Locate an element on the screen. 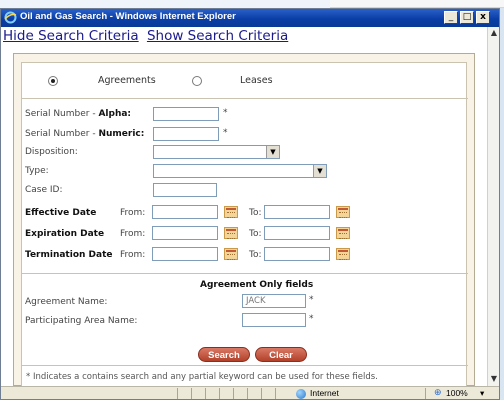  scroll-down-arrow-icon: ▼ is located at coordinates (494, 379).